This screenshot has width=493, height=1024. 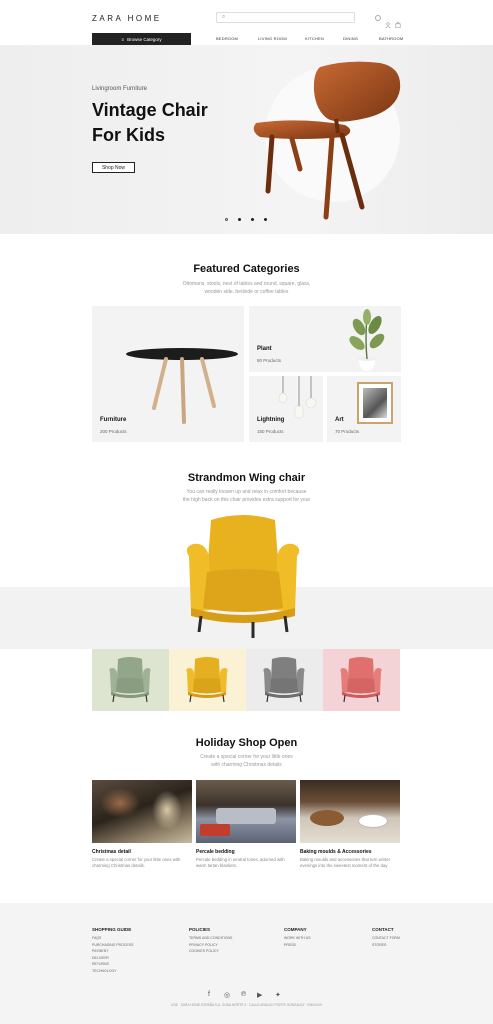 I want to click on nav-bedroom: BEDROOM, so click(x=227, y=38).